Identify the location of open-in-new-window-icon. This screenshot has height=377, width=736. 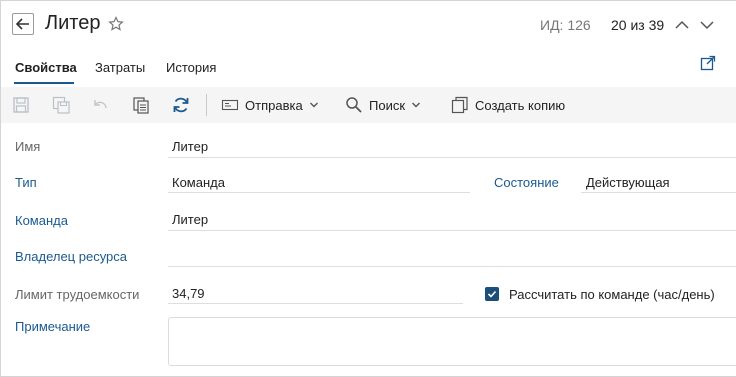
(708, 63).